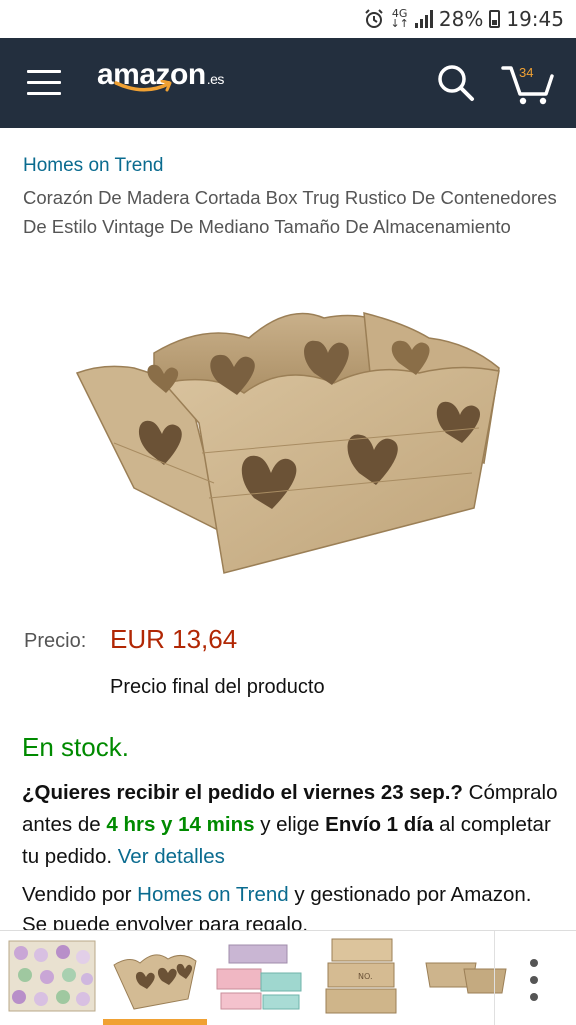 This screenshot has height=1025, width=576. Describe the element at coordinates (461, 19) in the screenshot. I see `battery-percent: 28%` at that location.